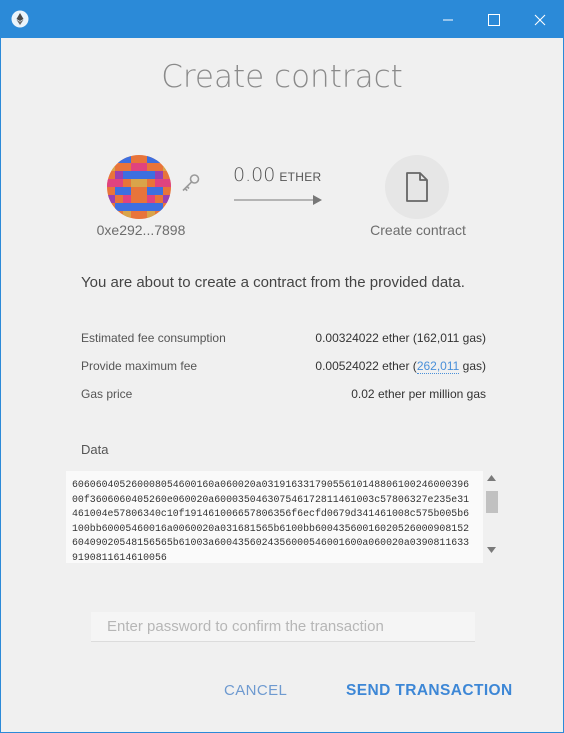  What do you see at coordinates (283, 627) in the screenshot?
I see `password-input` at bounding box center [283, 627].